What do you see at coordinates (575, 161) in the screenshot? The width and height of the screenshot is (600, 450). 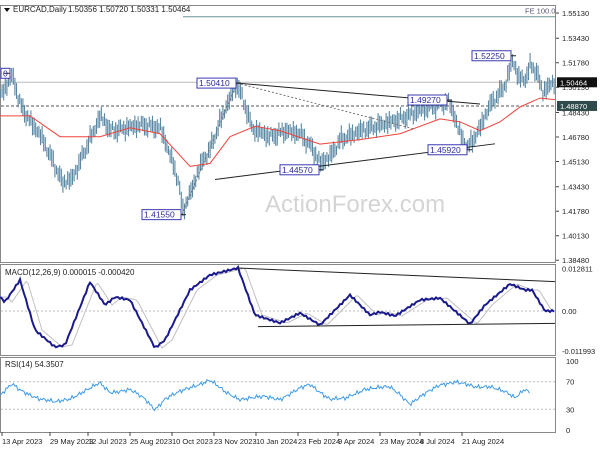 I see `price-tick-label: 1.45130` at bounding box center [575, 161].